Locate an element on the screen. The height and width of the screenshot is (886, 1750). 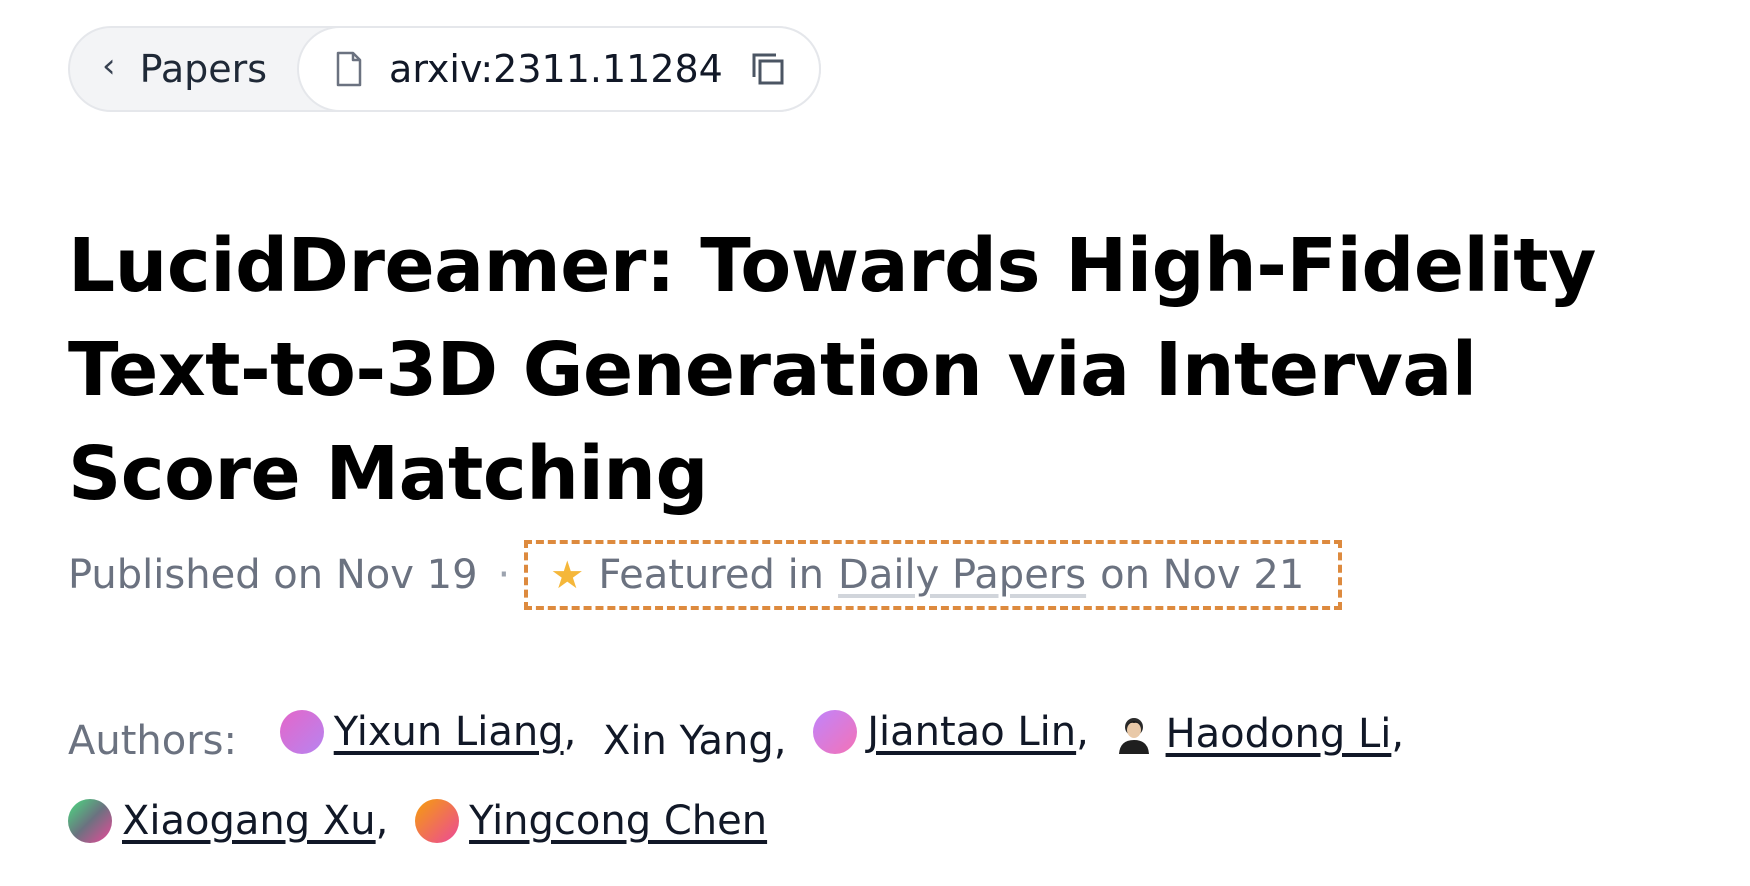
author-yixun-liang: Yixun Liang, is located at coordinates (427, 732).